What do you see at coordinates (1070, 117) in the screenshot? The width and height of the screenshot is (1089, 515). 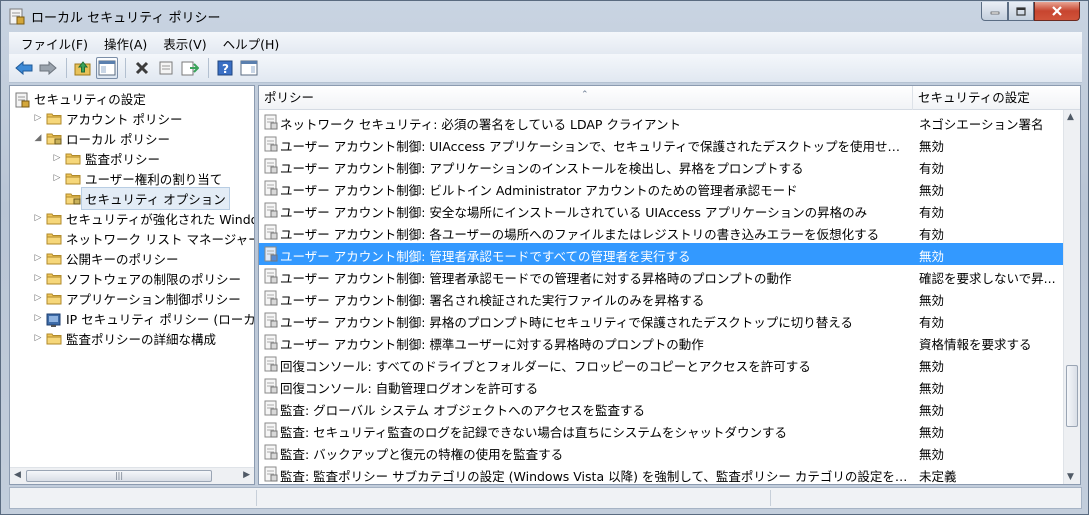 I see `scroll-up-icon: ▲` at bounding box center [1070, 117].